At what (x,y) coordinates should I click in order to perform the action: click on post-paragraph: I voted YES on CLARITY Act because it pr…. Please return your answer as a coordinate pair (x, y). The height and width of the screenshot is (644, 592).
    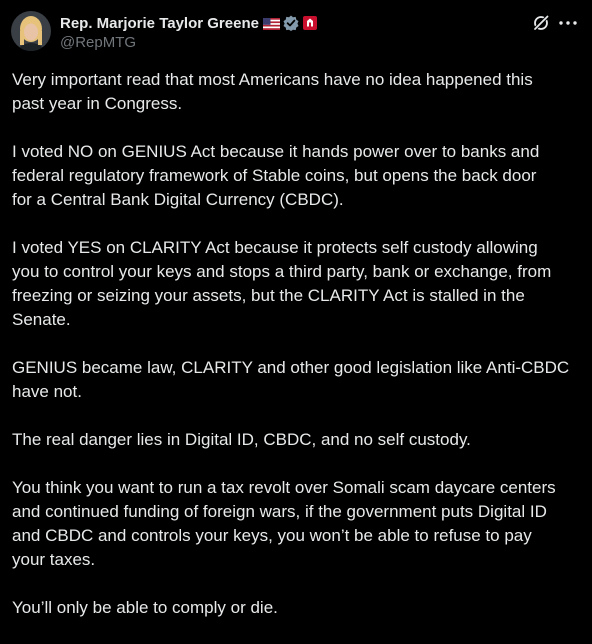
    Looking at the image, I should click on (298, 284).